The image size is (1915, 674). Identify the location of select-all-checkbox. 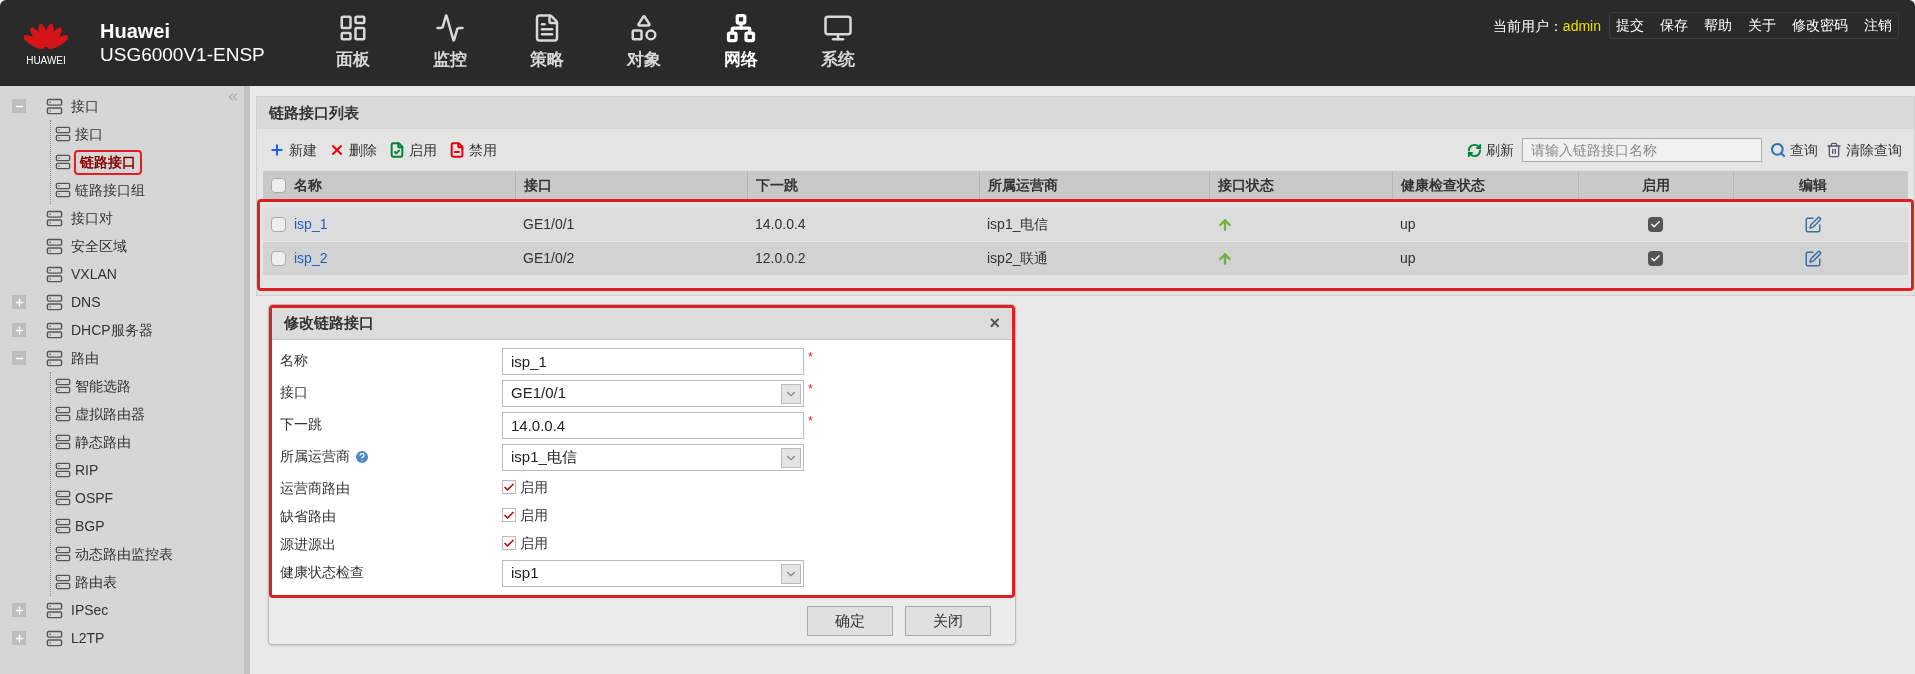
(278, 185).